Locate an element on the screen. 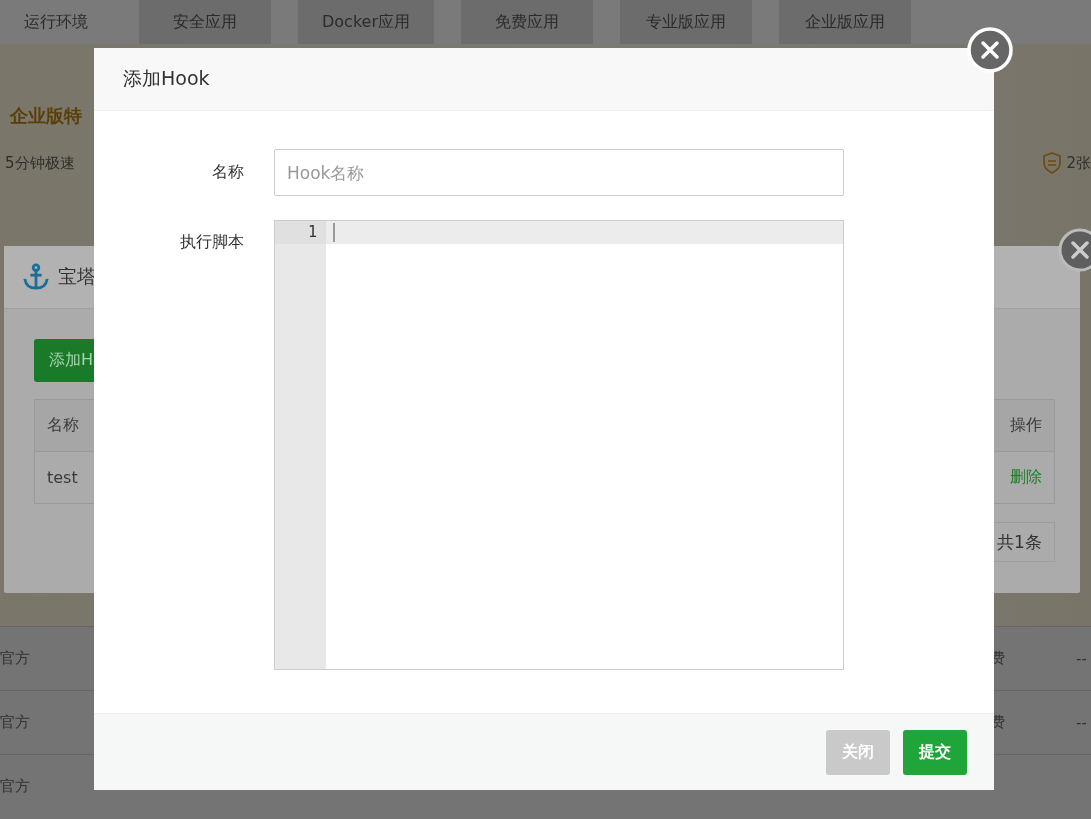  field-label: 名称 is located at coordinates (227, 172).